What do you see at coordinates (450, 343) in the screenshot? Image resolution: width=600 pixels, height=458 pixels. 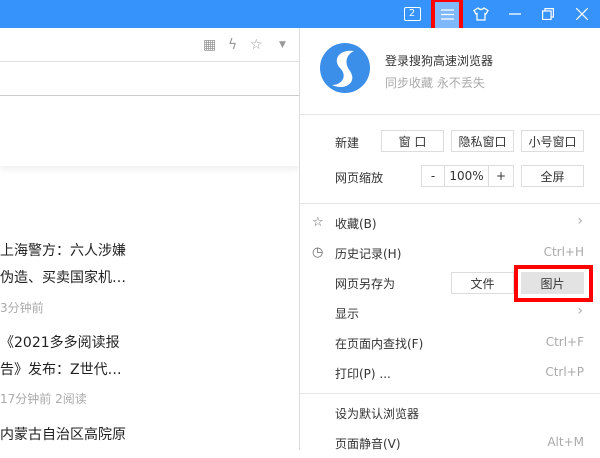 I see `menu-item-find: 在页面内查找(F) Ctrl+F` at bounding box center [450, 343].